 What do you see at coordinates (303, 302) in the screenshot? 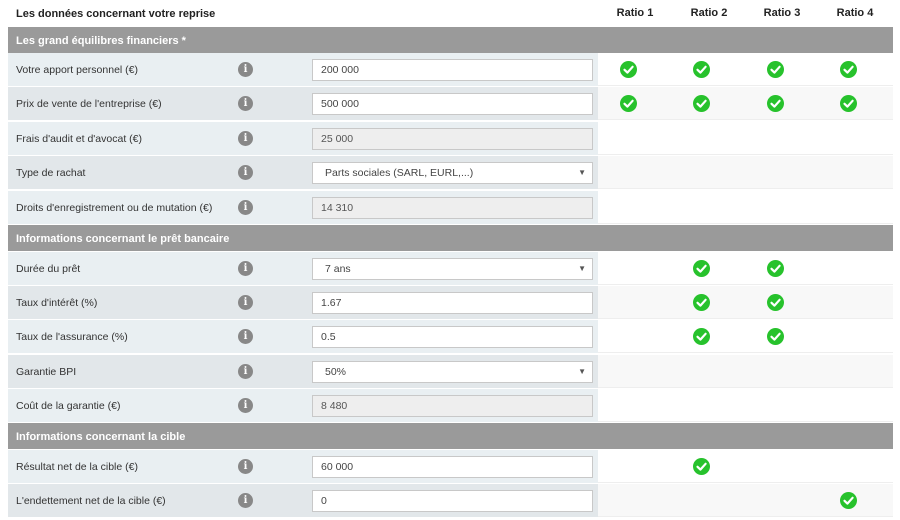
I see `form-row-input-area: Taux d'intérêt (%) i 1.67` at bounding box center [303, 302].